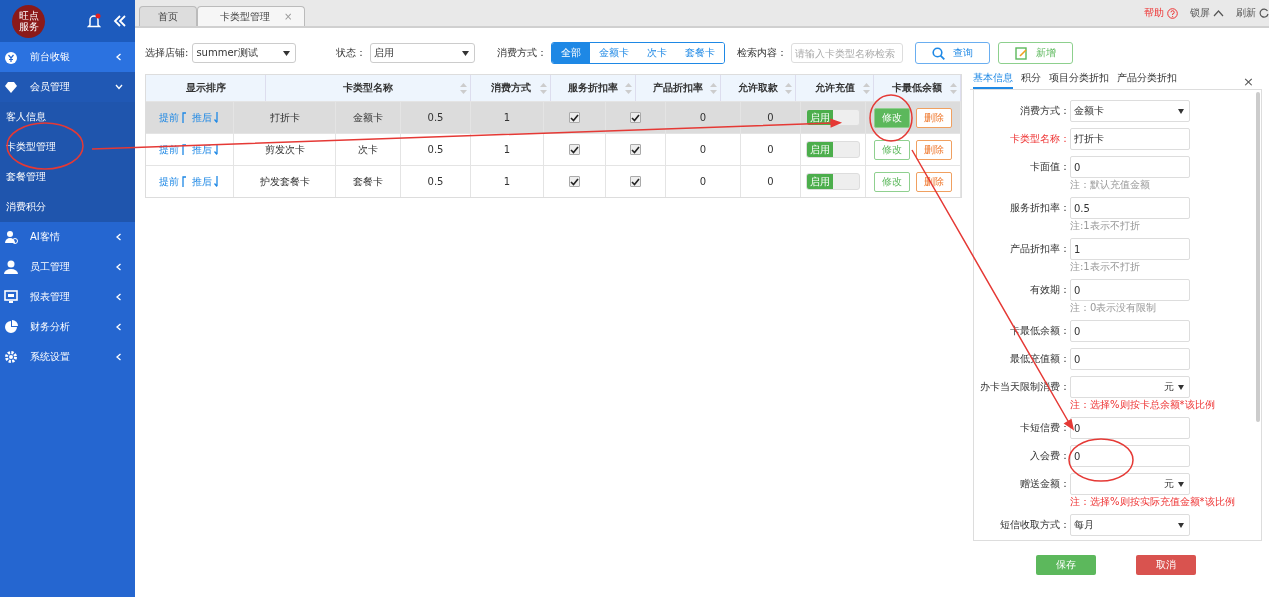 The width and height of the screenshot is (1269, 597). Describe the element at coordinates (1044, 111) in the screenshot. I see `field-label: 消费方式：` at that location.